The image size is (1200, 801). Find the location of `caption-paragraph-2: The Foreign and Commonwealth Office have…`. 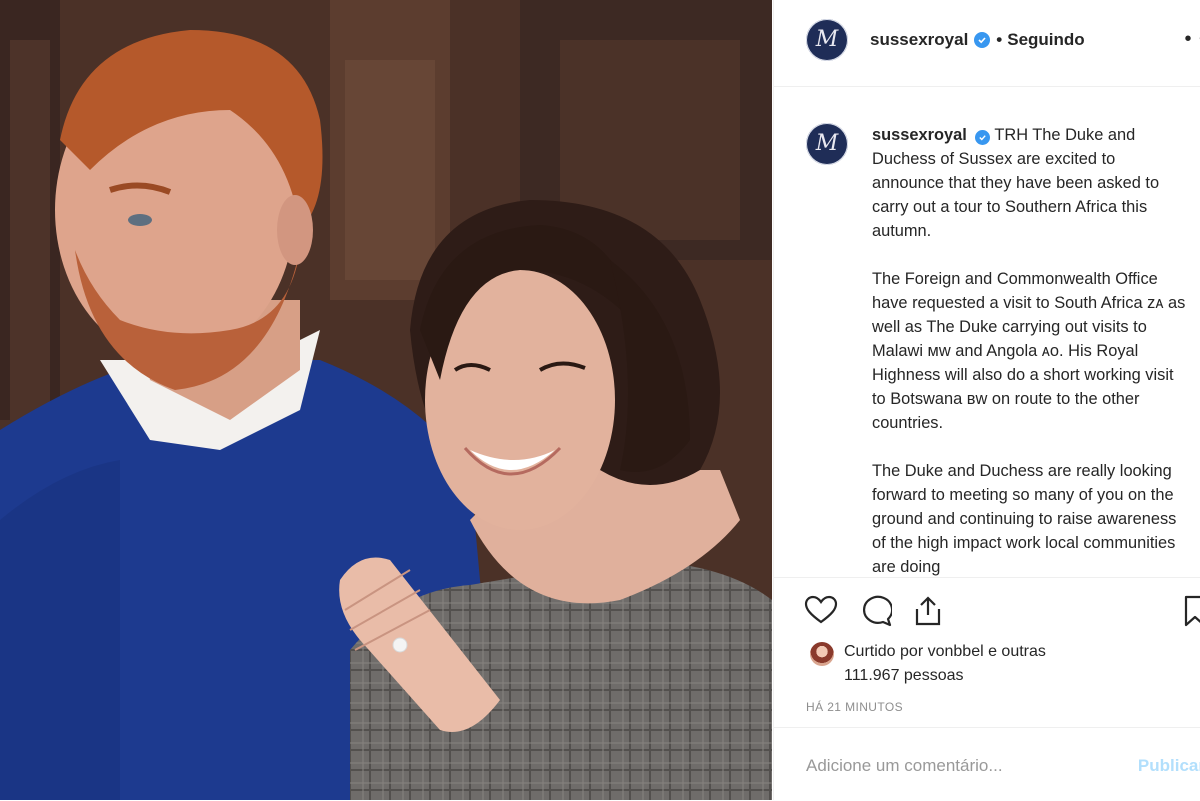

caption-paragraph-2: The Foreign and Commonwealth Office have… is located at coordinates (1029, 351).